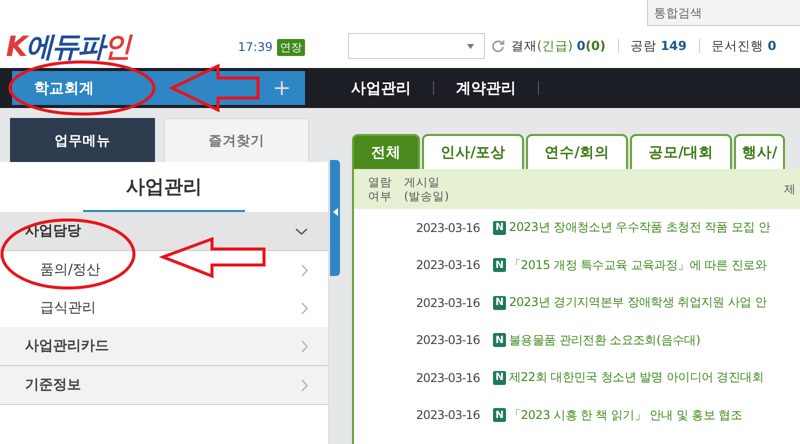 This screenshot has width=800, height=444. What do you see at coordinates (236, 140) in the screenshot?
I see `menu-tab: 즐겨찾기` at bounding box center [236, 140].